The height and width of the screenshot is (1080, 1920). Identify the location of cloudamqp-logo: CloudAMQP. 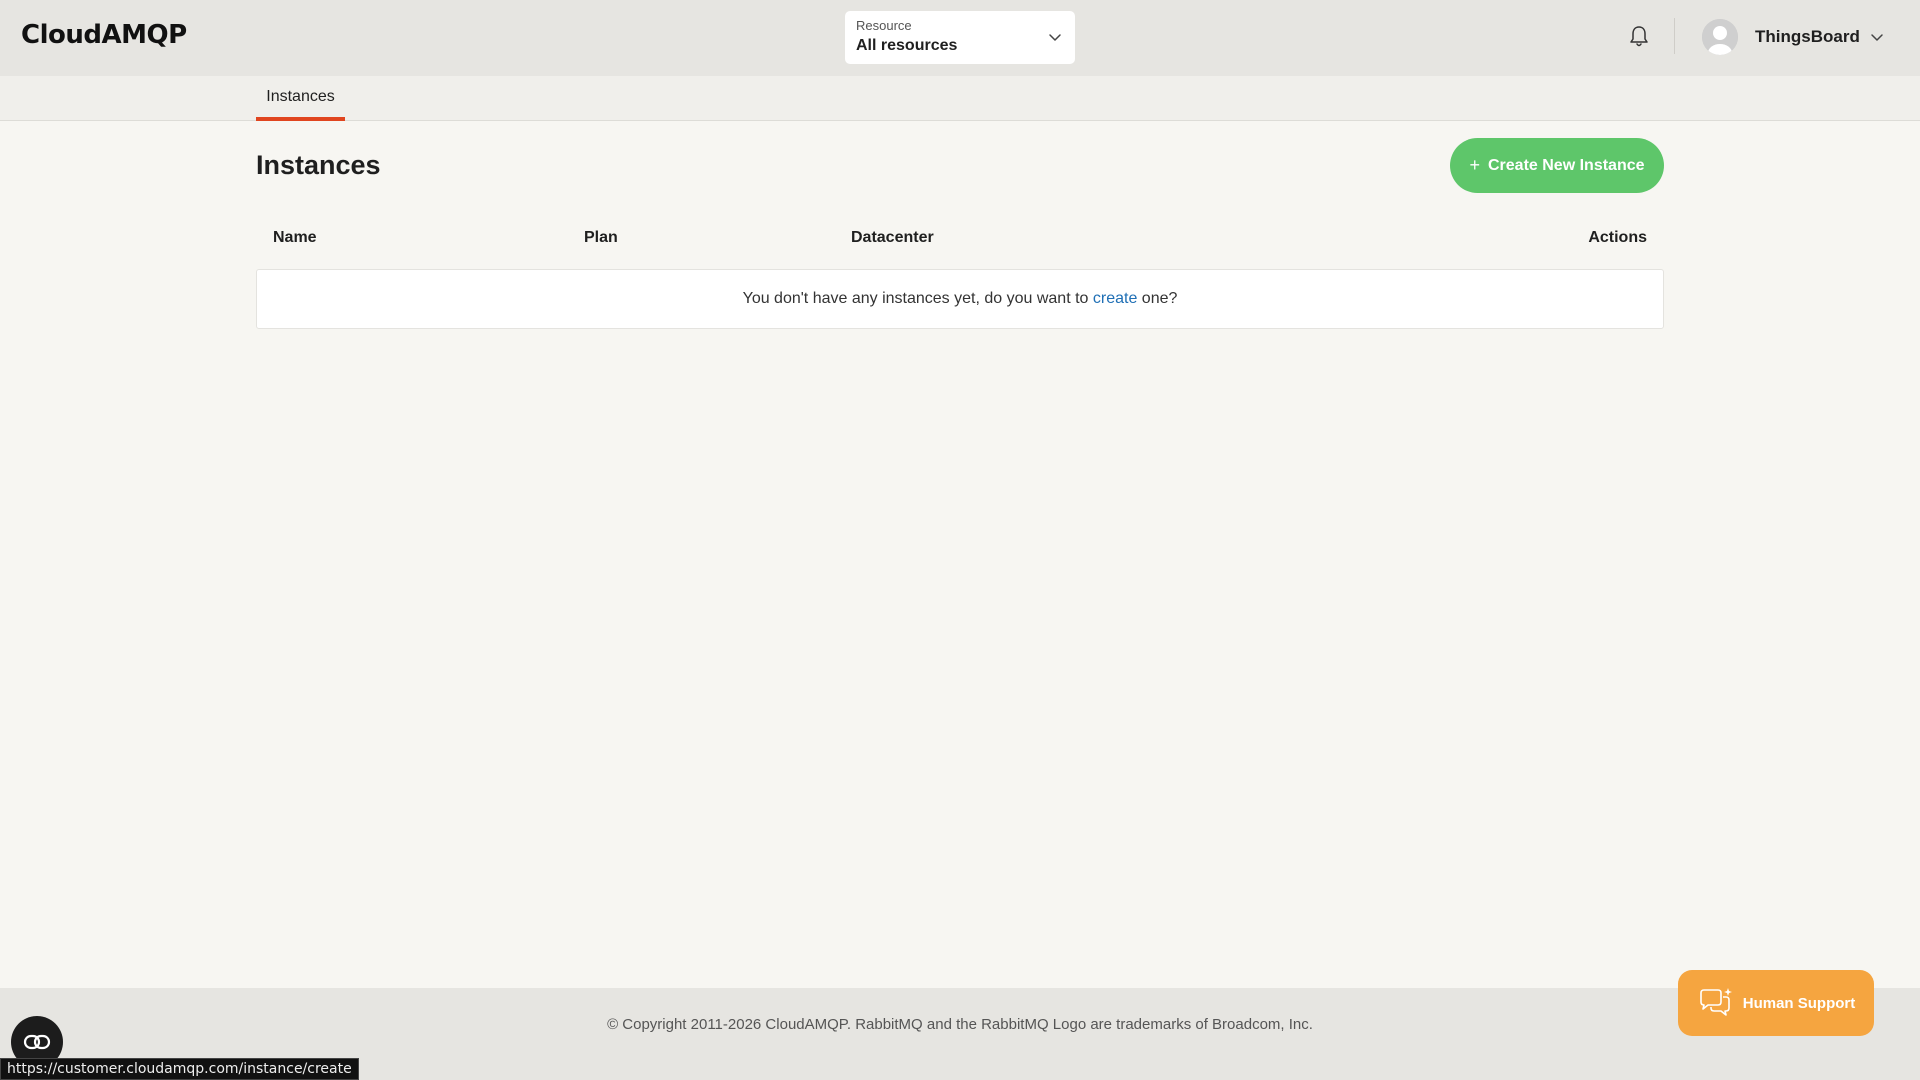
(104, 35).